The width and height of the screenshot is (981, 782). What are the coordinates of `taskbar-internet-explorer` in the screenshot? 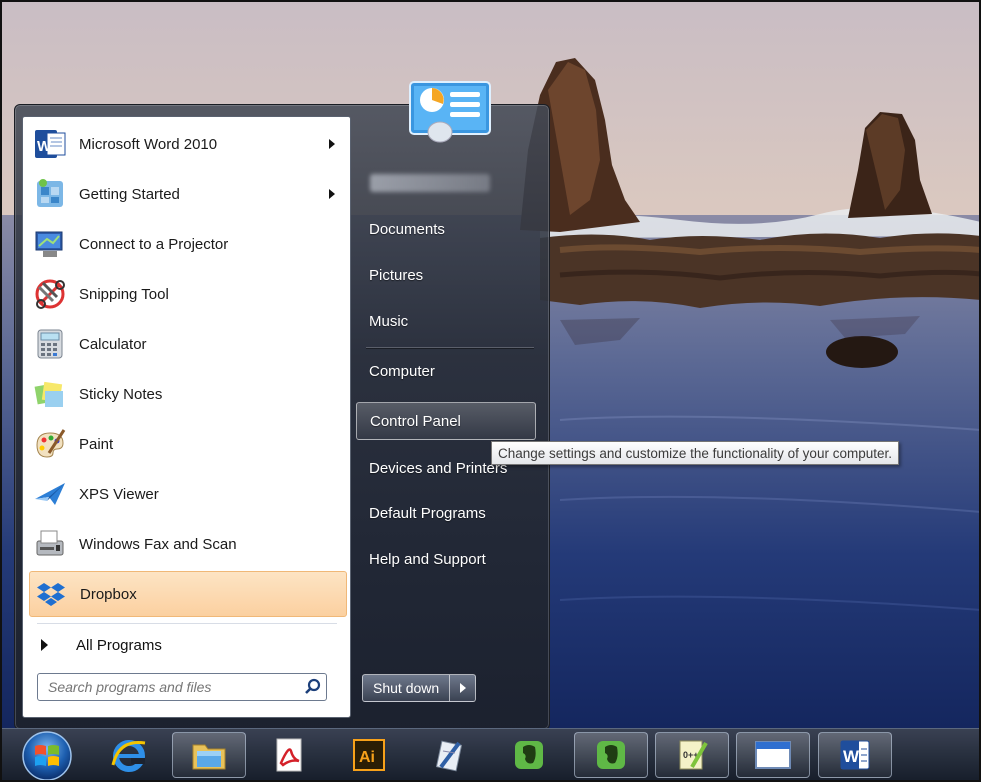 It's located at (129, 755).